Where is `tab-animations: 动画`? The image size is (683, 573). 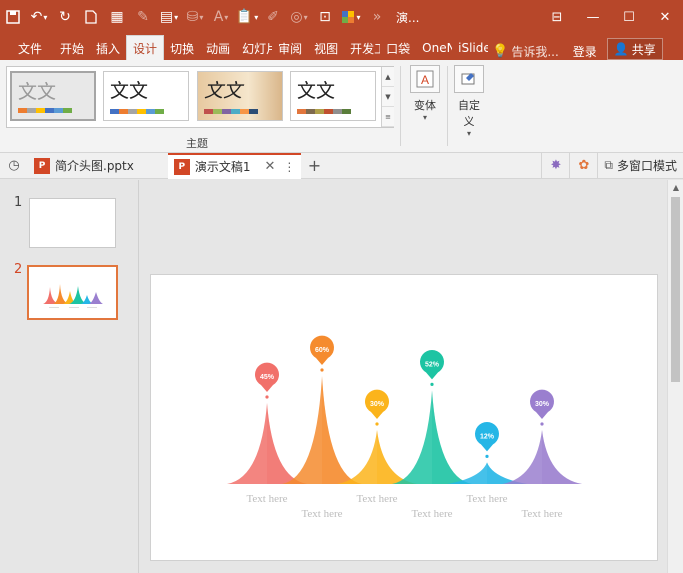
tab-animations: 动画 is located at coordinates (218, 48).